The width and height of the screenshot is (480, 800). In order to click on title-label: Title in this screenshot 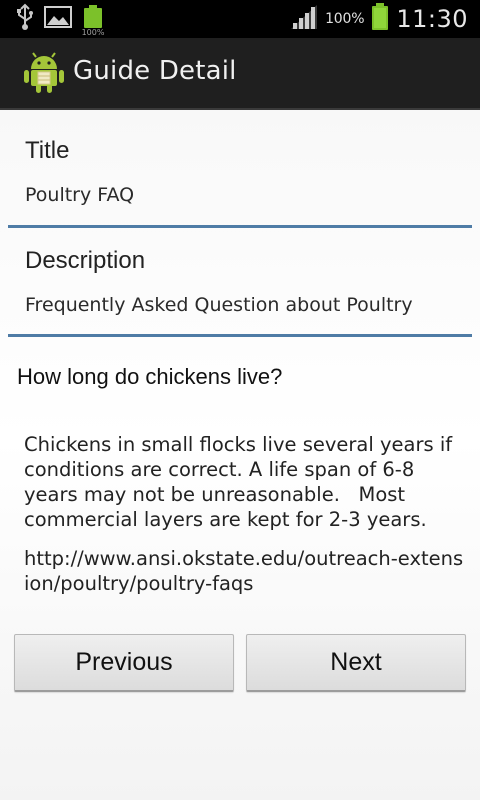, I will do `click(47, 150)`.